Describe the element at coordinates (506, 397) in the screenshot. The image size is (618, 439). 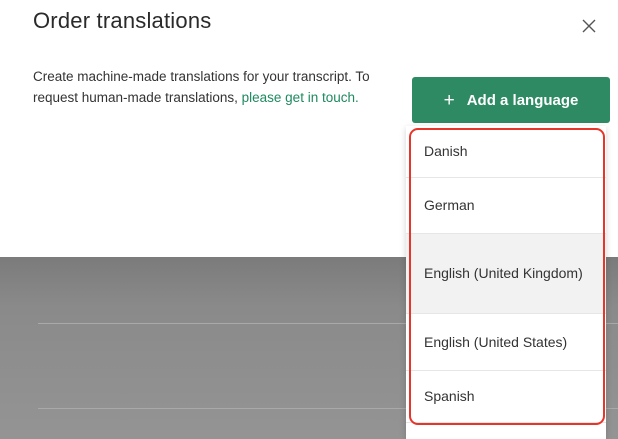
I see `language-option-spanish: Spanish` at that location.